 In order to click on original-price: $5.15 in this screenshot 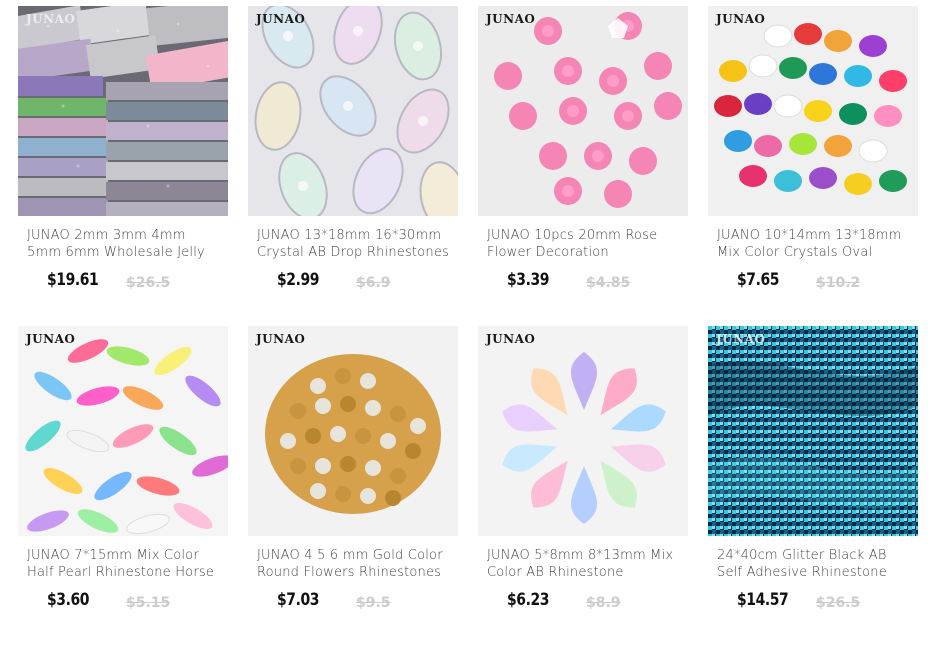, I will do `click(148, 603)`.